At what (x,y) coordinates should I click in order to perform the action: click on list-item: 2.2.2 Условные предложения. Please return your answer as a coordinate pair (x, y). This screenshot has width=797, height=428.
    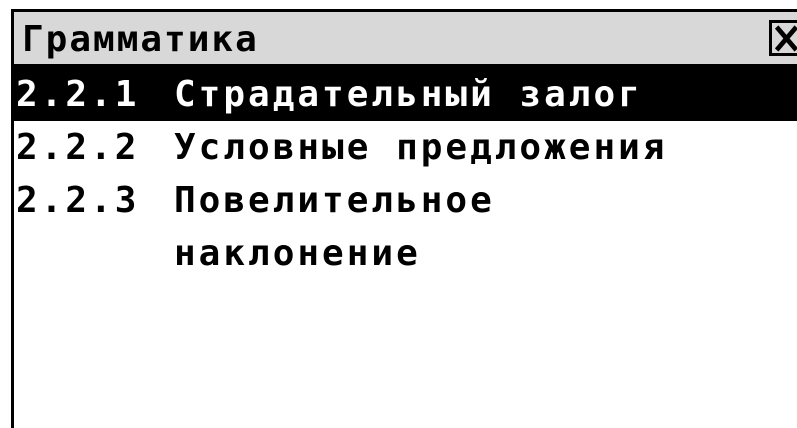
    Looking at the image, I should click on (405, 147).